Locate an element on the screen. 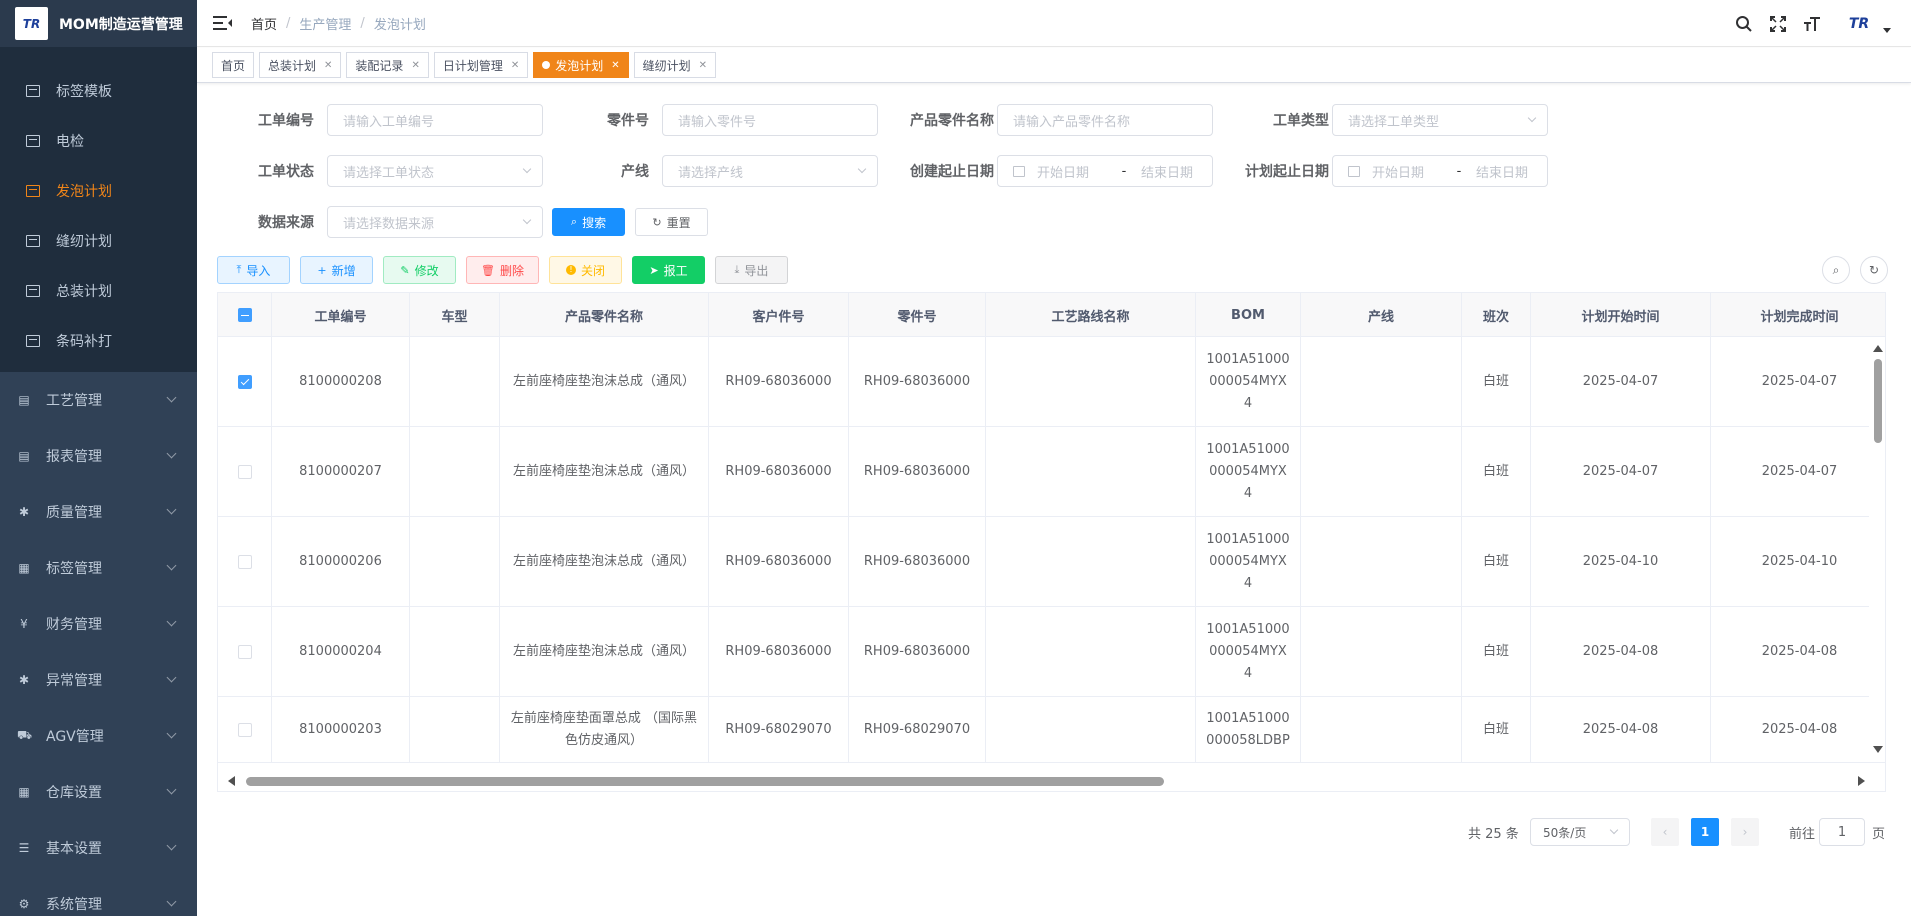  create-end-date: 结束日期 is located at coordinates (1167, 171).